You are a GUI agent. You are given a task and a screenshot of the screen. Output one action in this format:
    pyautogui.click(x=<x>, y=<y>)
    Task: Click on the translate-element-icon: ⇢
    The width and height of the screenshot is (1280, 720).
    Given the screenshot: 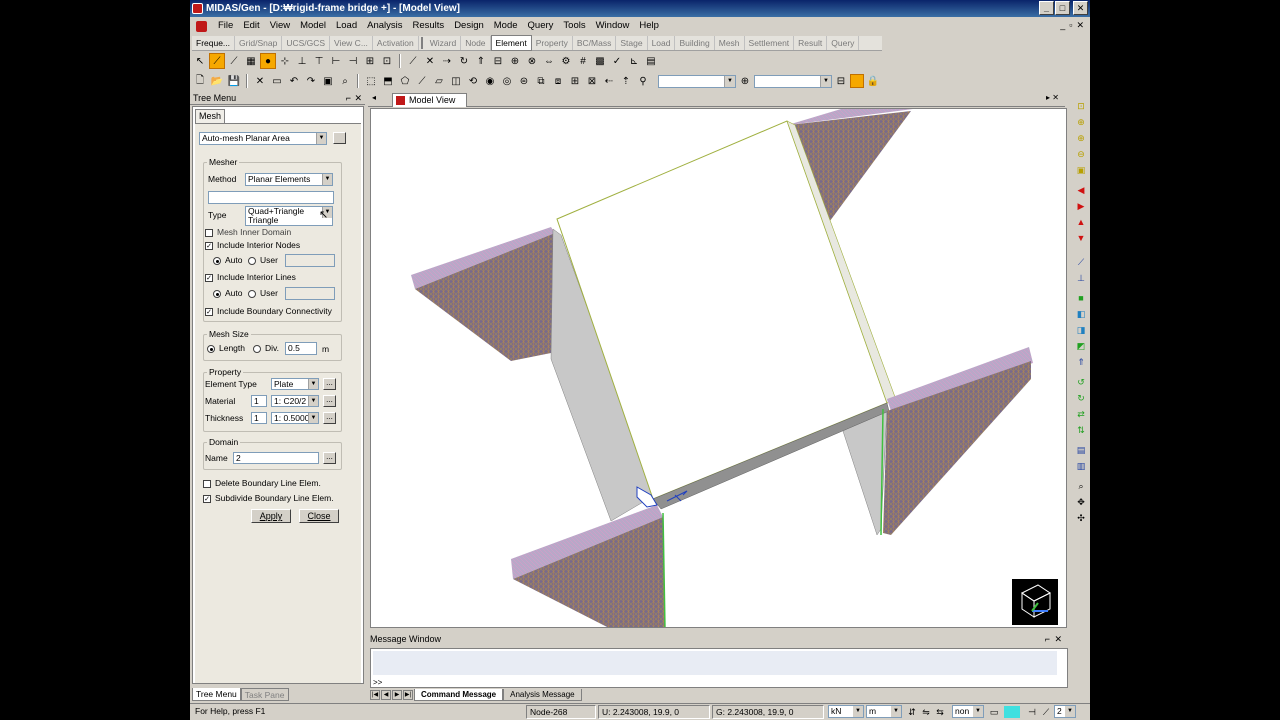 What is the action you would take?
    pyautogui.click(x=447, y=61)
    